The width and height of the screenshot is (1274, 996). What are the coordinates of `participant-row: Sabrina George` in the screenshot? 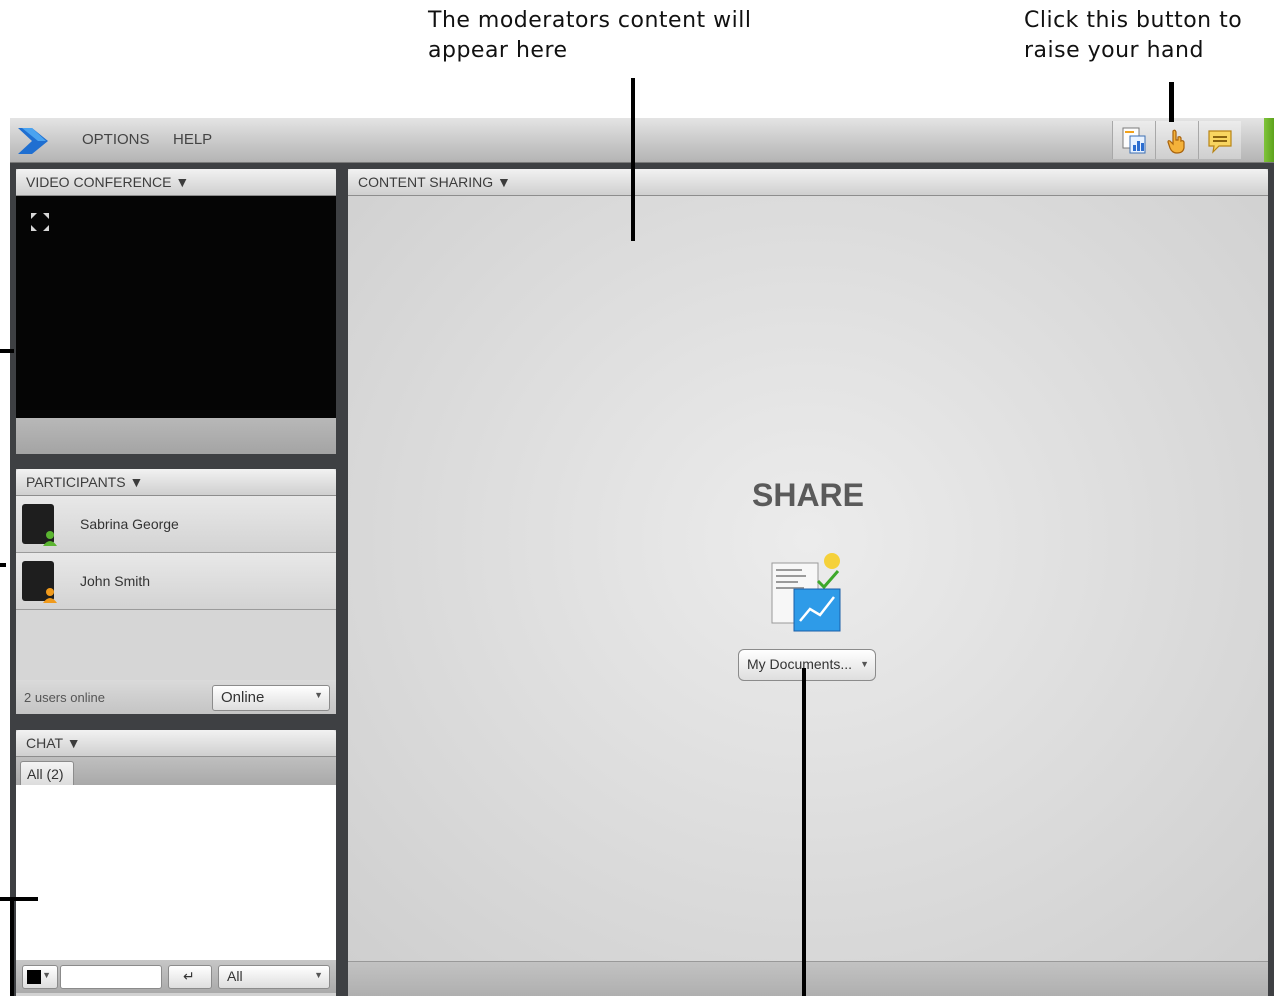 It's located at (176, 524).